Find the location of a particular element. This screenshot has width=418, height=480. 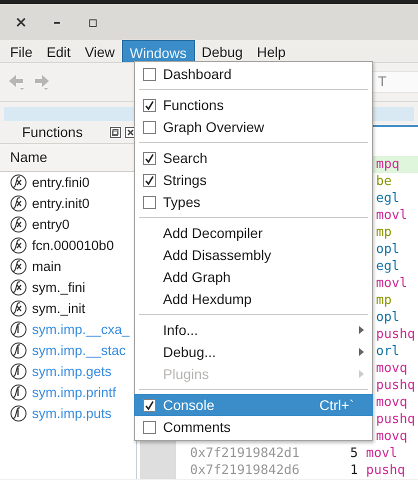

function-name: fcn.000010b0 is located at coordinates (73, 245).